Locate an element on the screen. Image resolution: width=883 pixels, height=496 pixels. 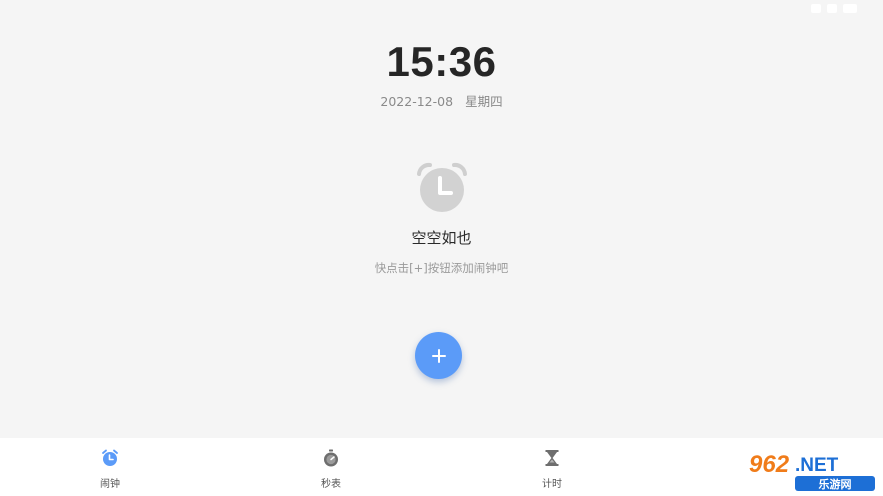
status-bar is located at coordinates (838, 9).